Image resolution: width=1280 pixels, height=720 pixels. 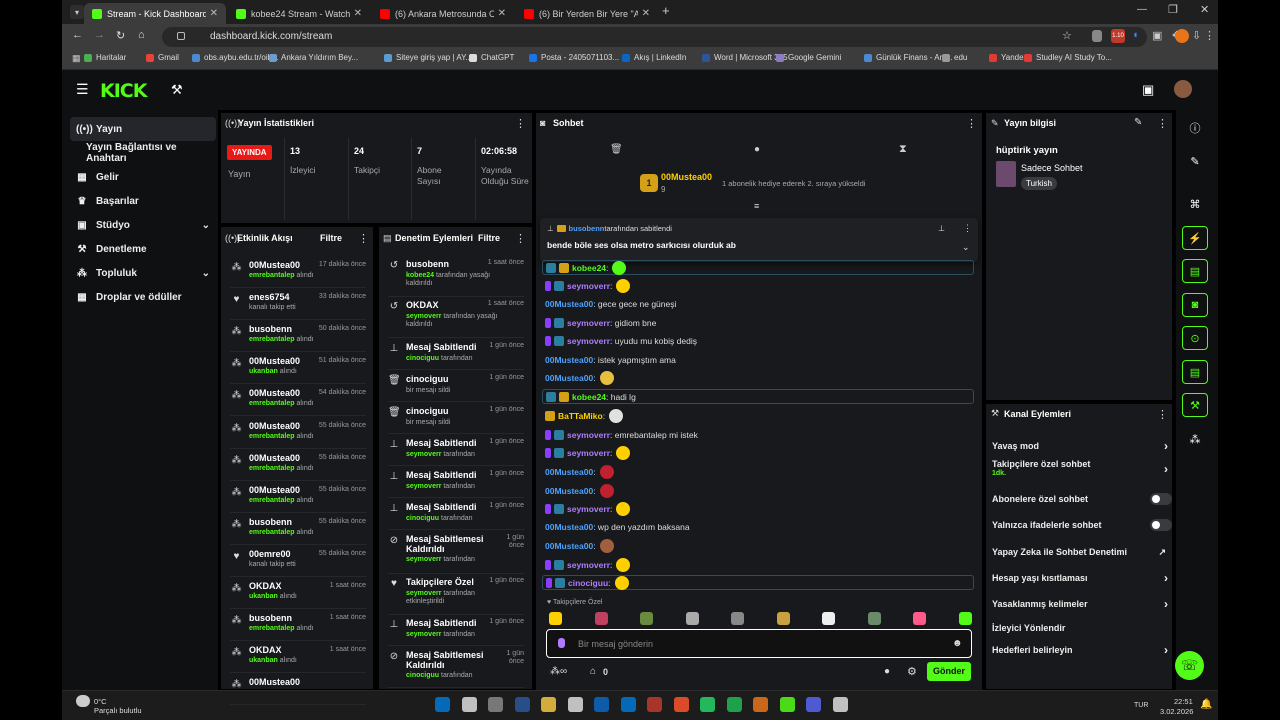 I want to click on chat-more-icon: ⋮, so click(x=971, y=123).